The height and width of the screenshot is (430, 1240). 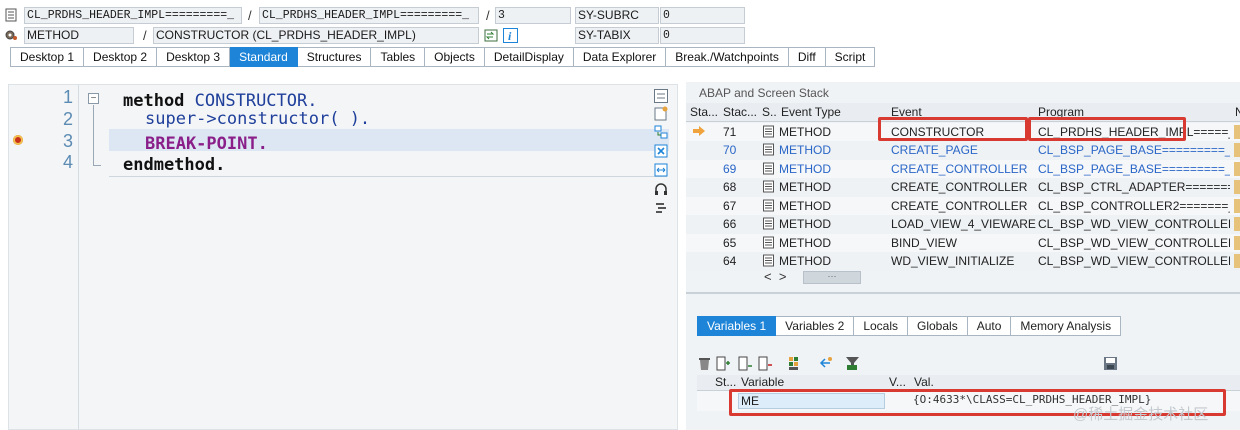 I want to click on column-header-n: N, so click(x=1237, y=112).